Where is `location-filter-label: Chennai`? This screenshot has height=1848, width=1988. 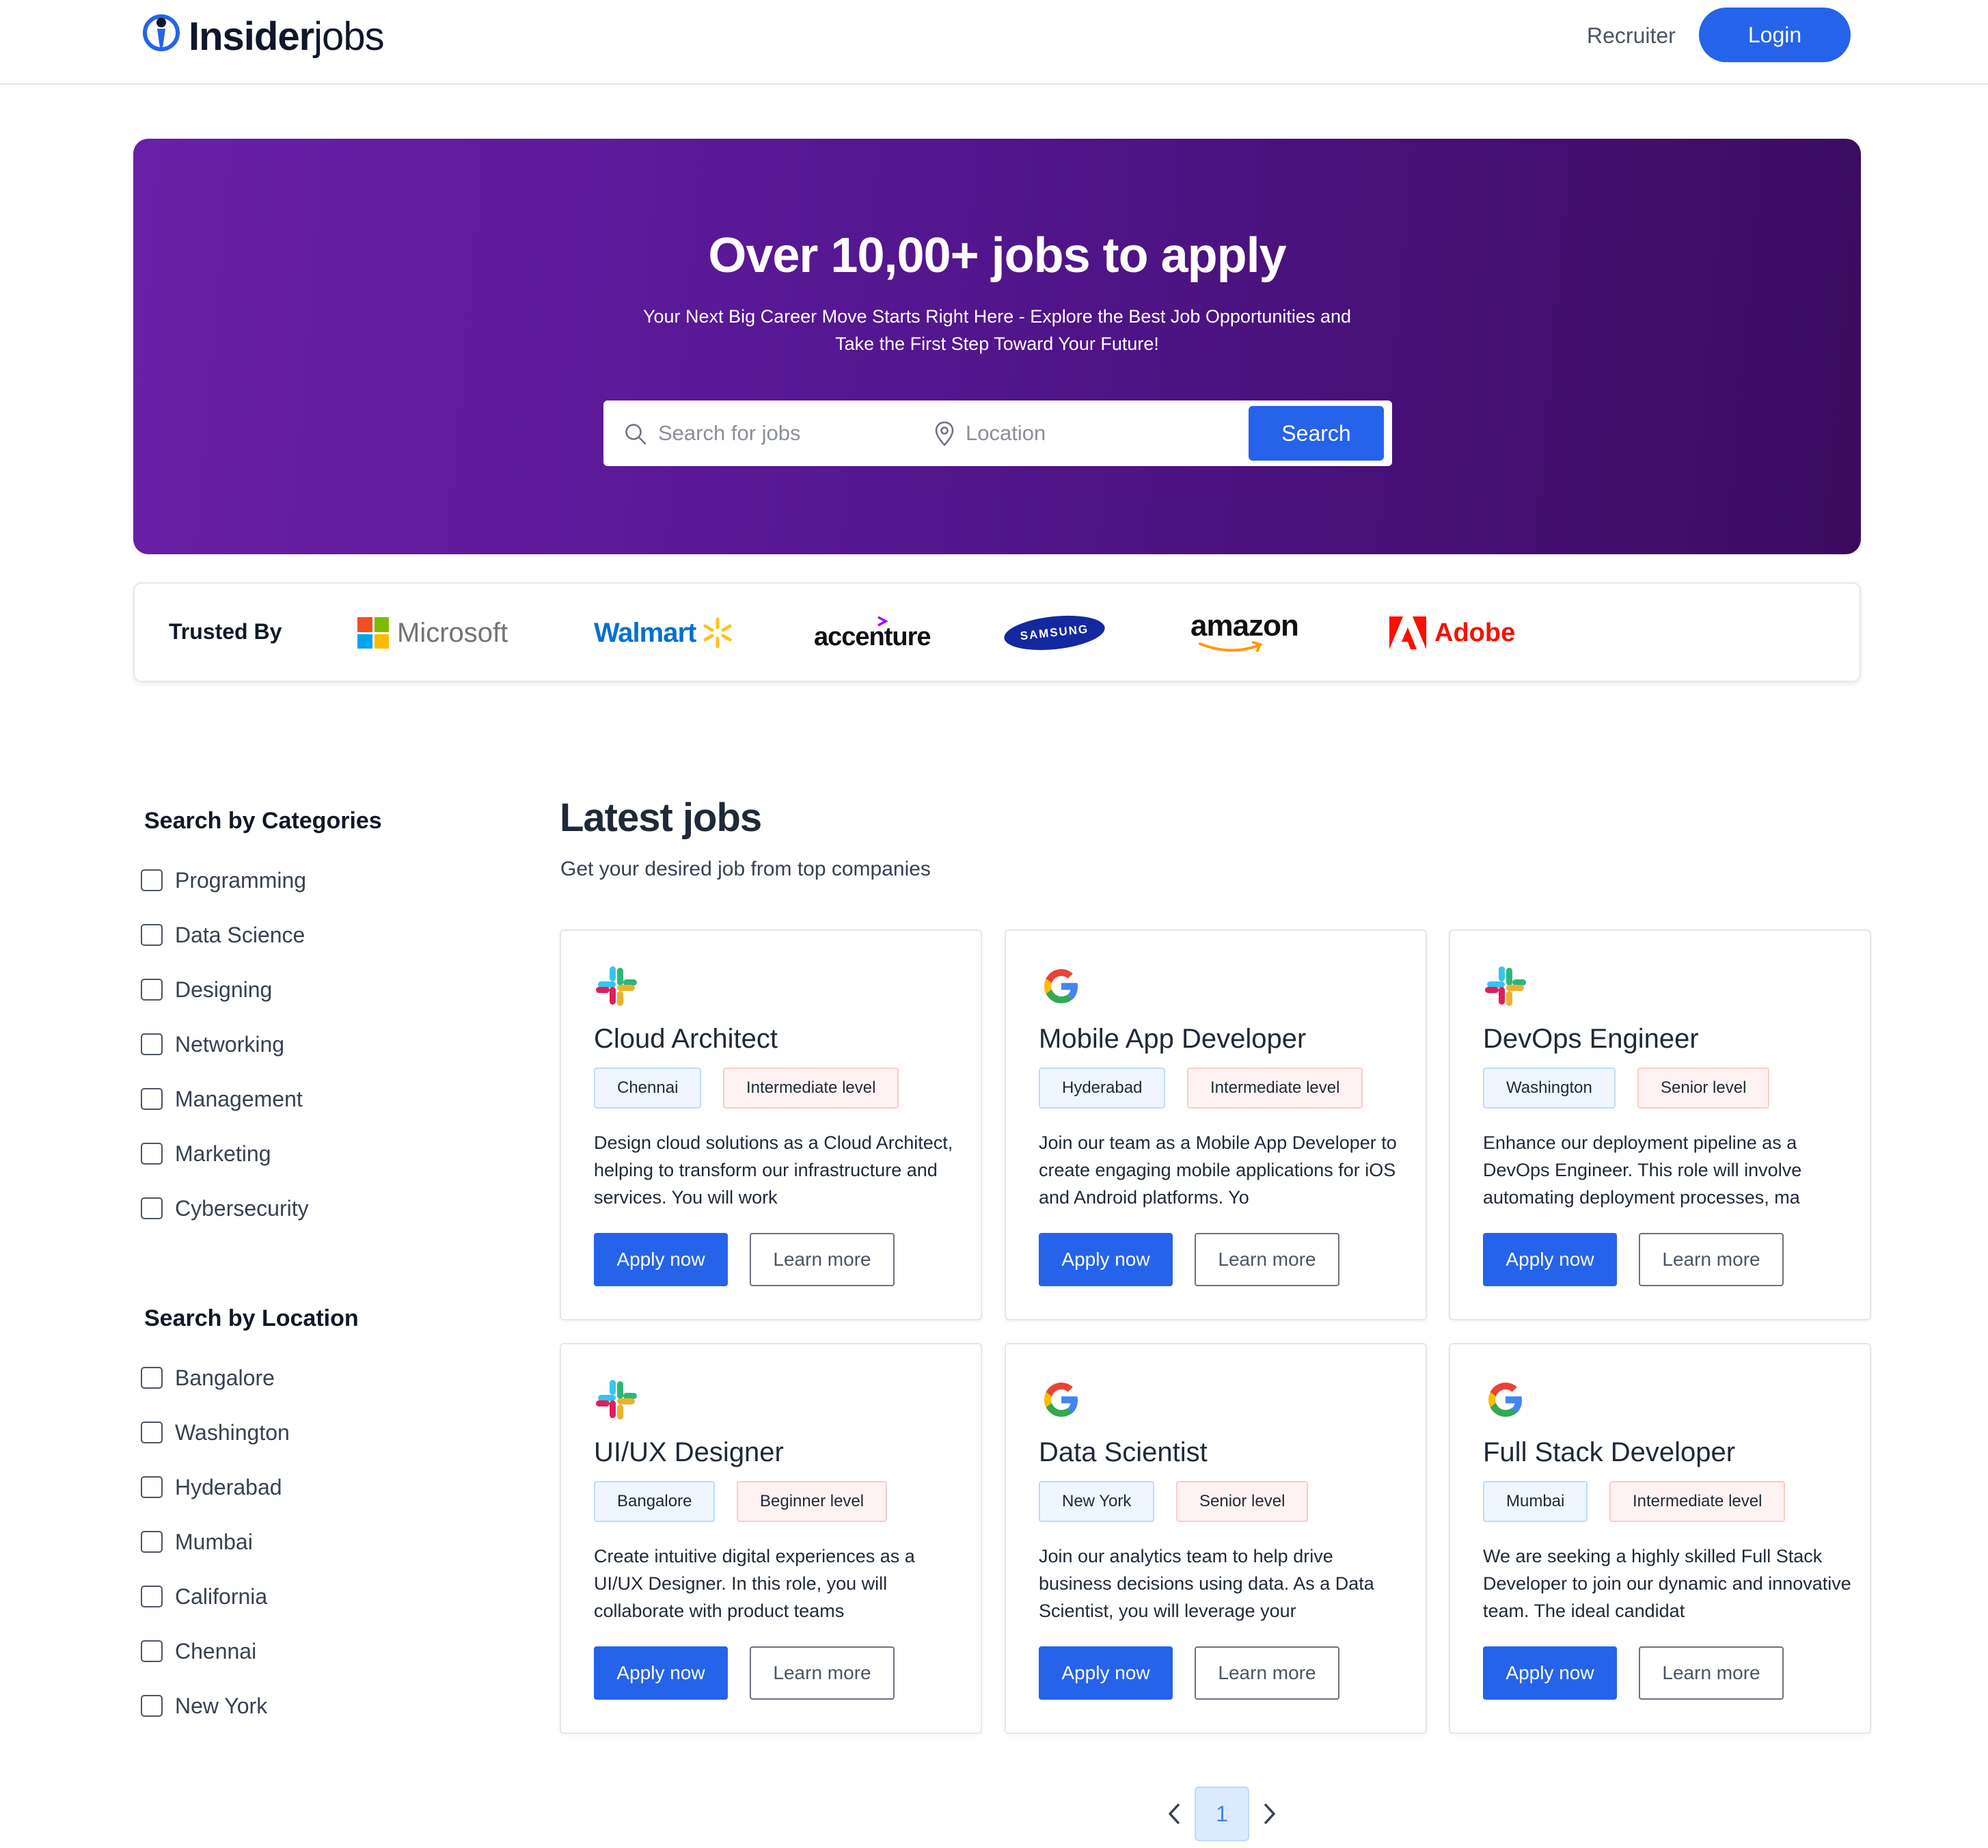 location-filter-label: Chennai is located at coordinates (216, 1650).